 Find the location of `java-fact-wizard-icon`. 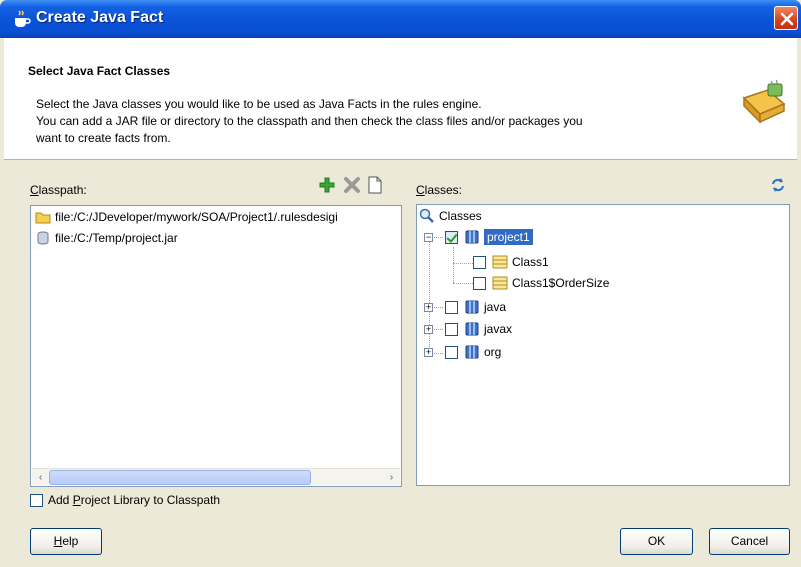

java-fact-wizard-icon is located at coordinates (764, 101).